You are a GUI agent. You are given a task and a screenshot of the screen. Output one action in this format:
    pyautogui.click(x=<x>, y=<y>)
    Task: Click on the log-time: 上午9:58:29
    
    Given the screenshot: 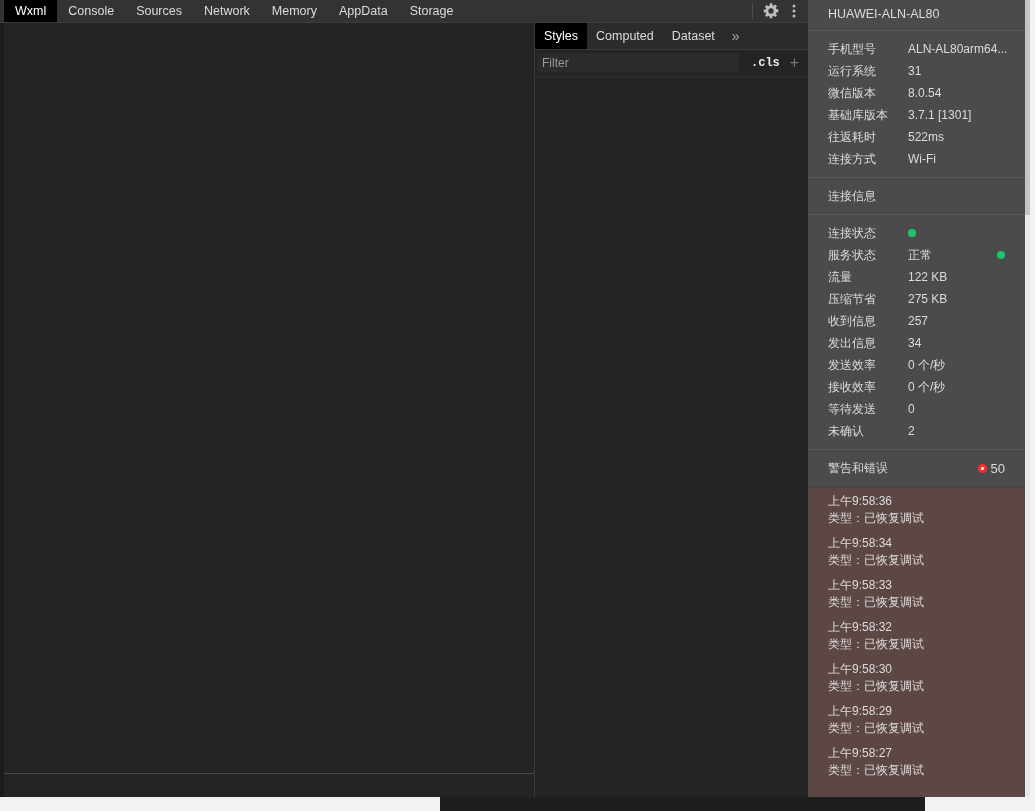 What is the action you would take?
    pyautogui.click(x=861, y=711)
    